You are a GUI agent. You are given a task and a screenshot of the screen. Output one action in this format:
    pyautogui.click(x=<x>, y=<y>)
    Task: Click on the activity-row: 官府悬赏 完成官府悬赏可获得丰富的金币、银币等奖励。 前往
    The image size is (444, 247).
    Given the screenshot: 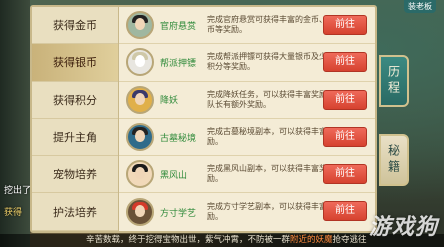 What is the action you would take?
    pyautogui.click(x=247, y=26)
    